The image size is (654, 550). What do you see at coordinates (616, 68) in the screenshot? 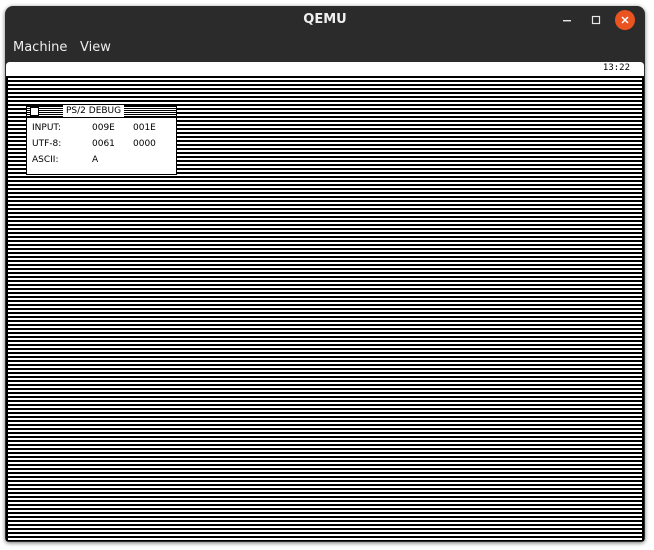
I see `guest-clock: 13:22` at bounding box center [616, 68].